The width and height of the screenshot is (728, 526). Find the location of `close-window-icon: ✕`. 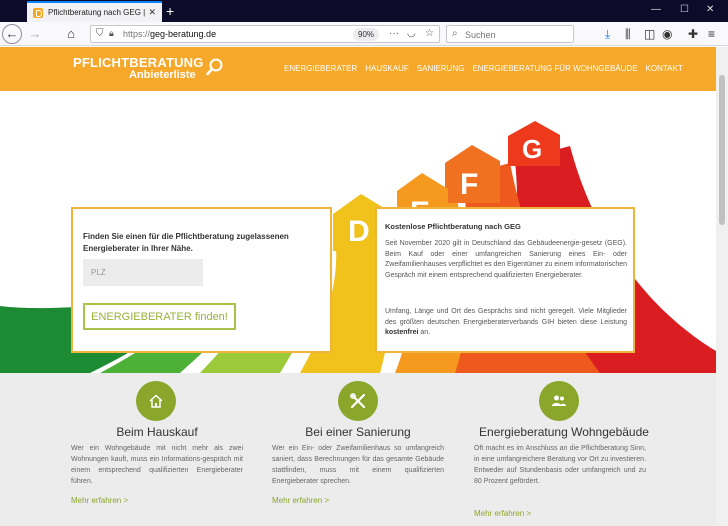

close-window-icon: ✕ is located at coordinates (710, 9).